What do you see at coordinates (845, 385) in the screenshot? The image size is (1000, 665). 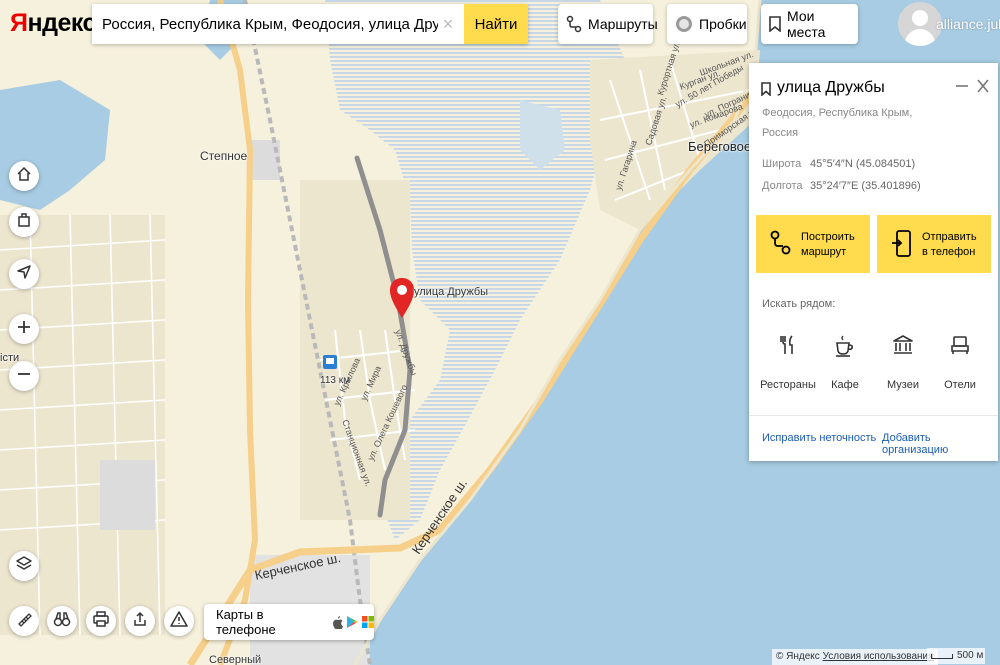 I see `nearby-cafe-label: Кафе` at bounding box center [845, 385].